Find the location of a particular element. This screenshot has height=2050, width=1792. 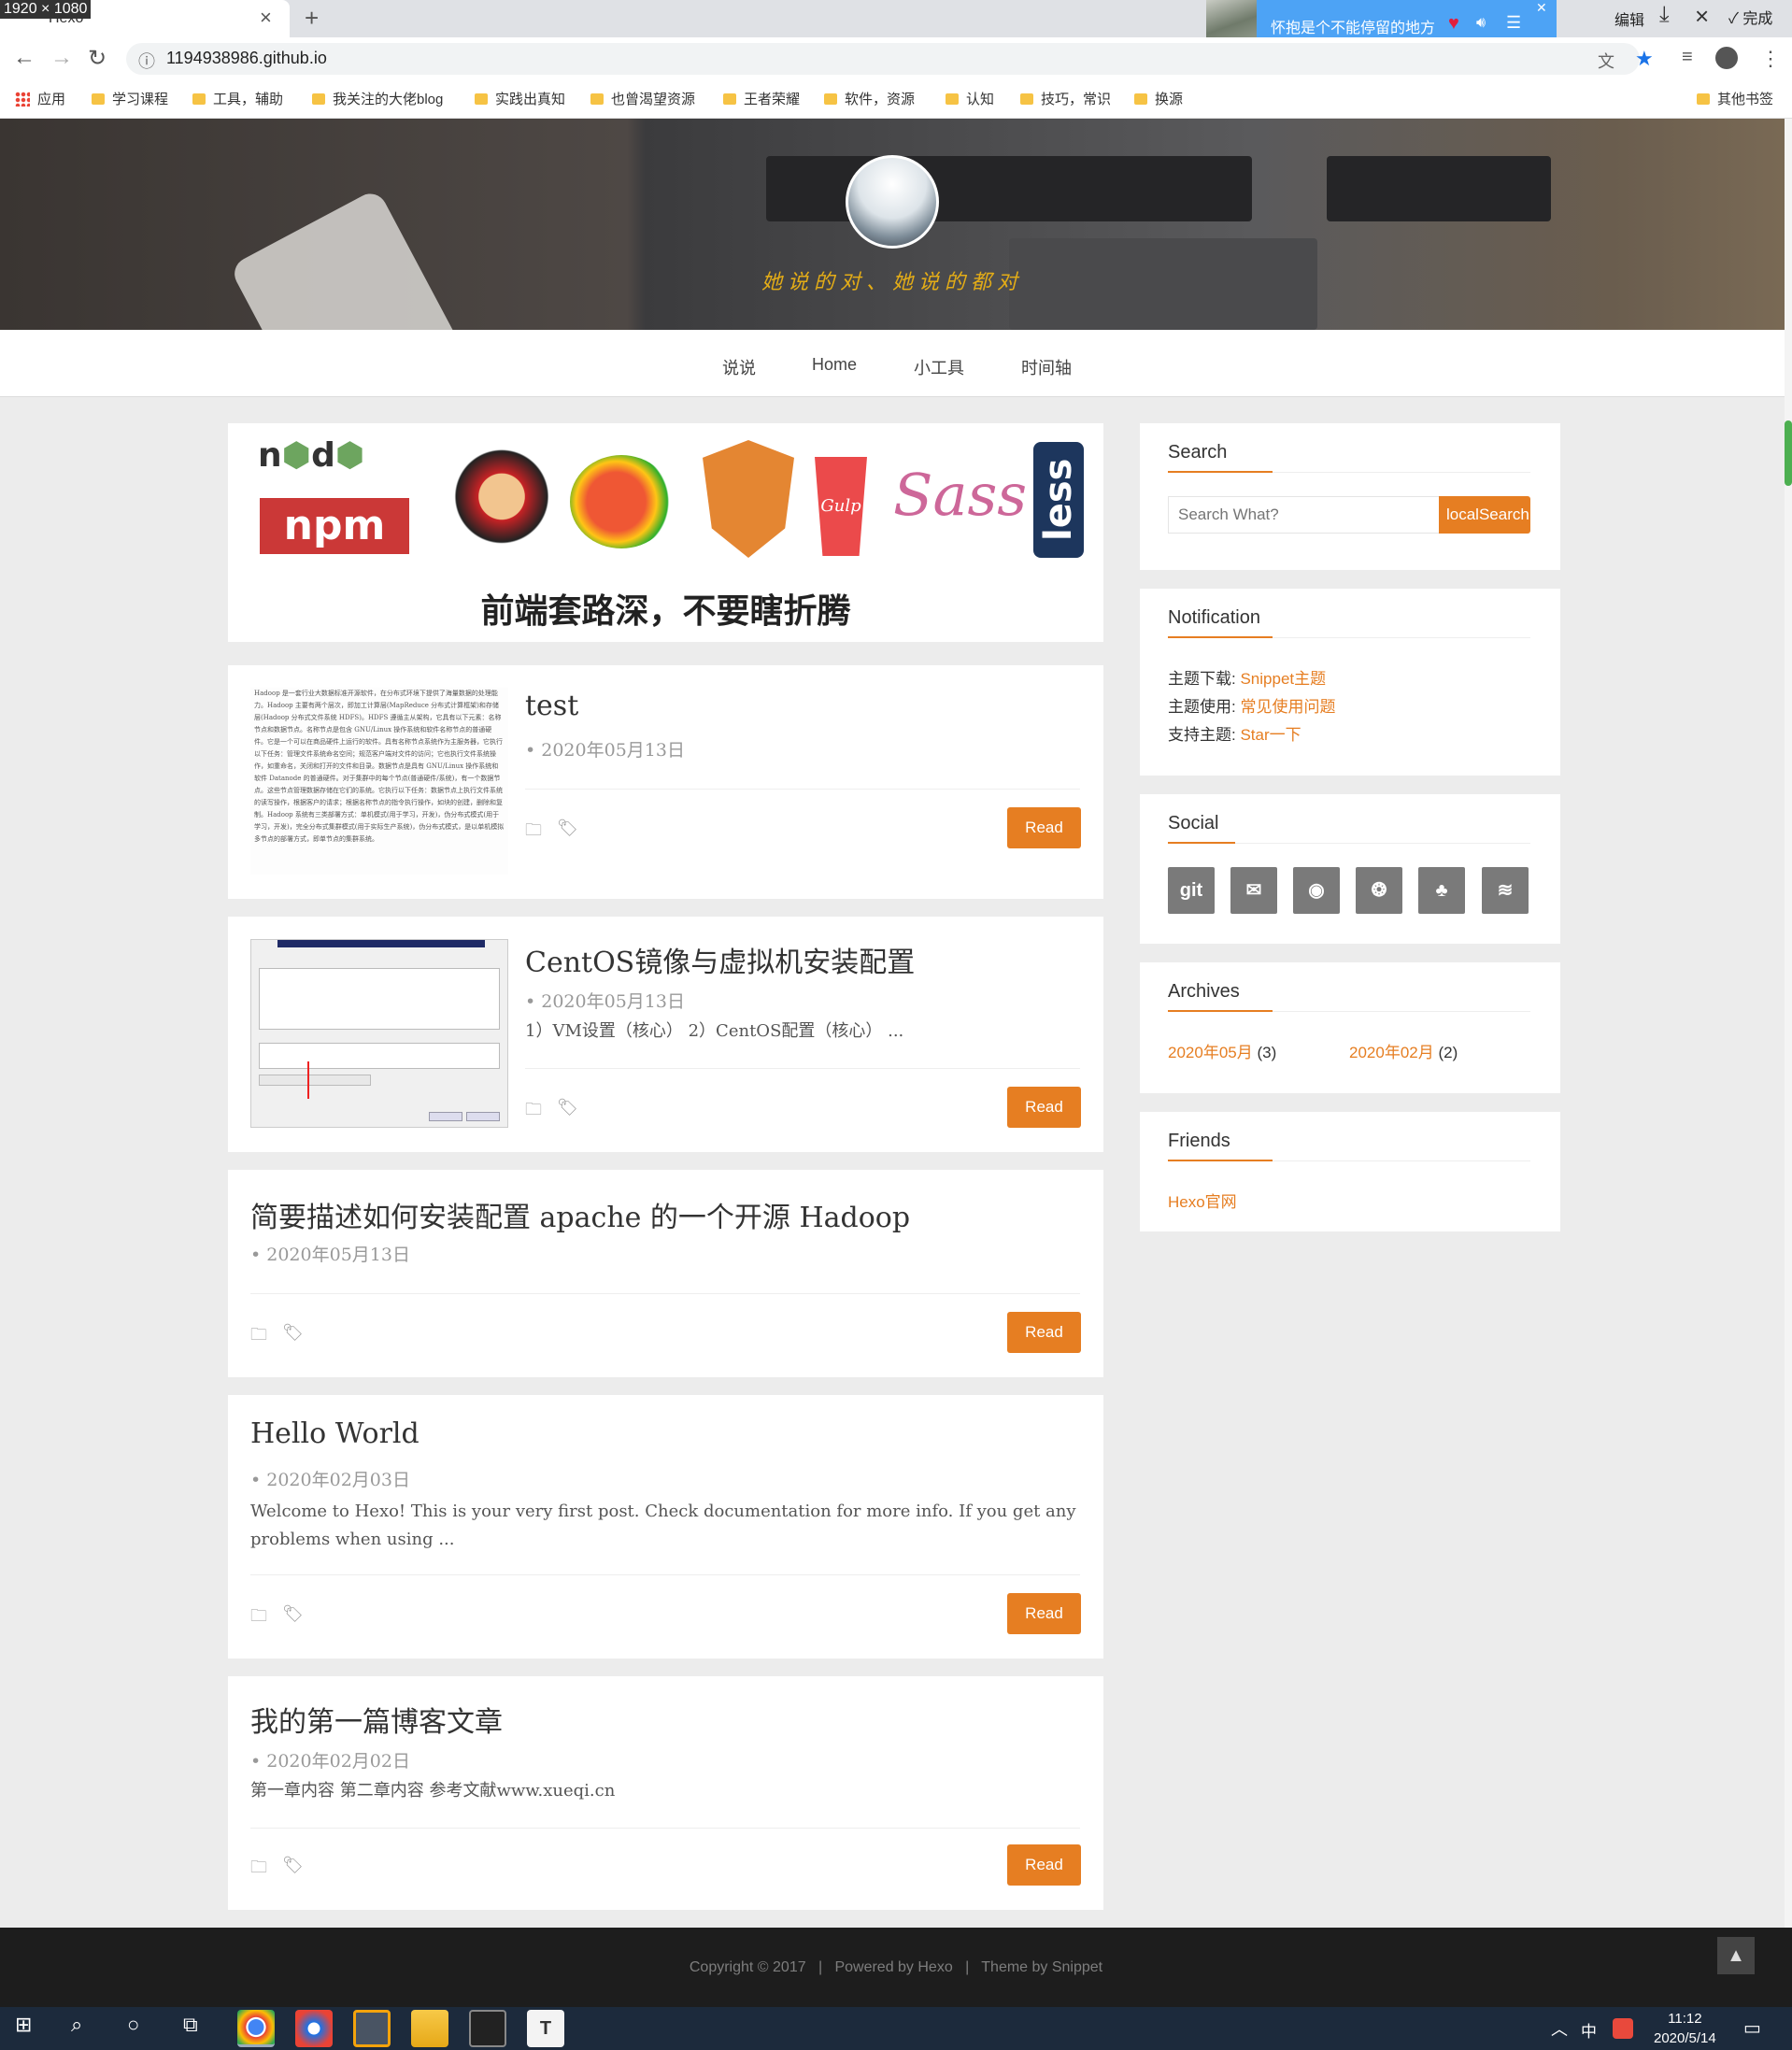

archive-item: 2020年02月 (2) is located at coordinates (1403, 1050).